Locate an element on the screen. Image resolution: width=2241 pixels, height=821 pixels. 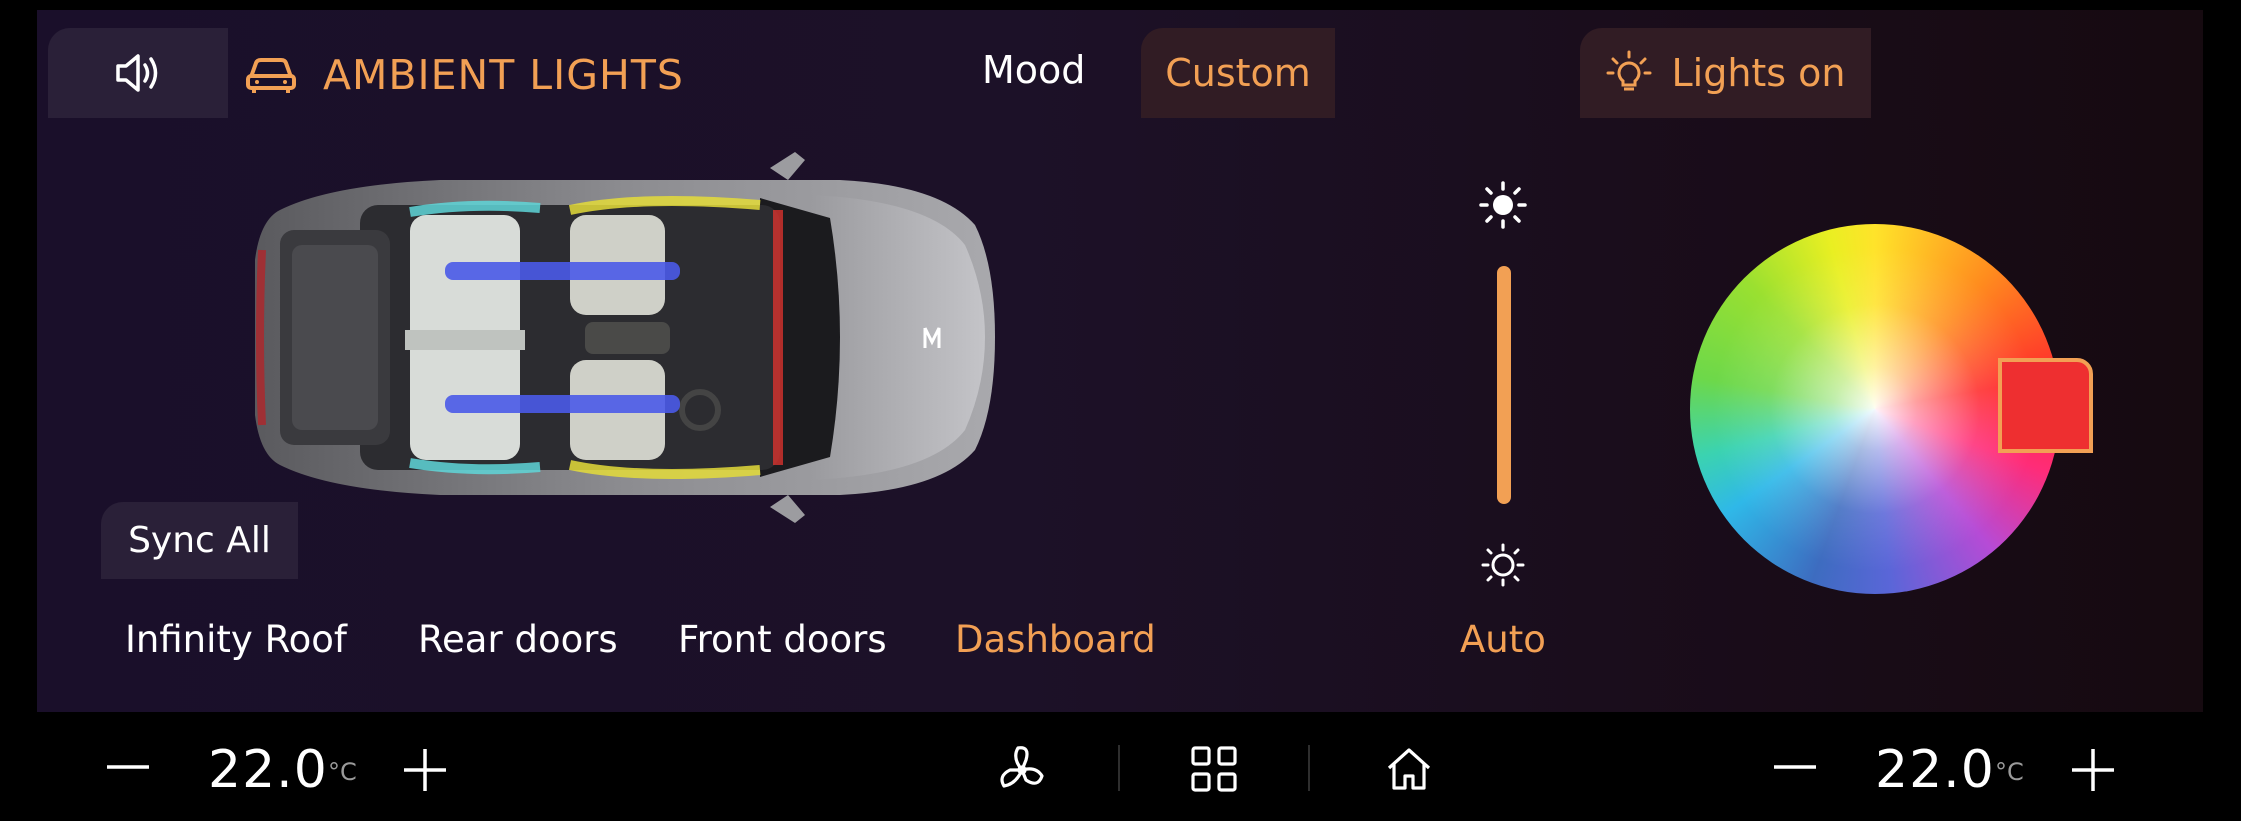
brightness-auto-button: Auto is located at coordinates (1503, 639).